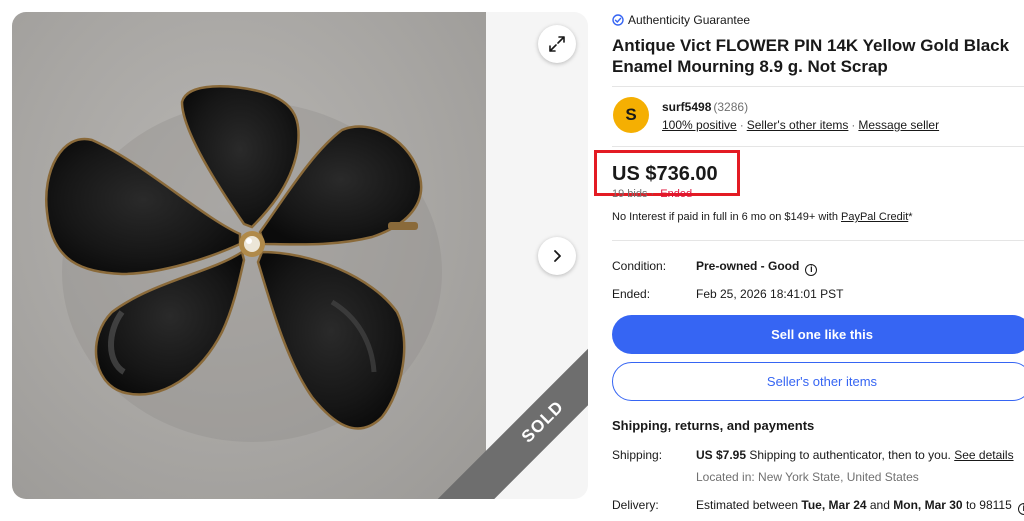 The width and height of the screenshot is (1024, 521). What do you see at coordinates (542, 421) in the screenshot?
I see `sold-label: SOLD` at bounding box center [542, 421].